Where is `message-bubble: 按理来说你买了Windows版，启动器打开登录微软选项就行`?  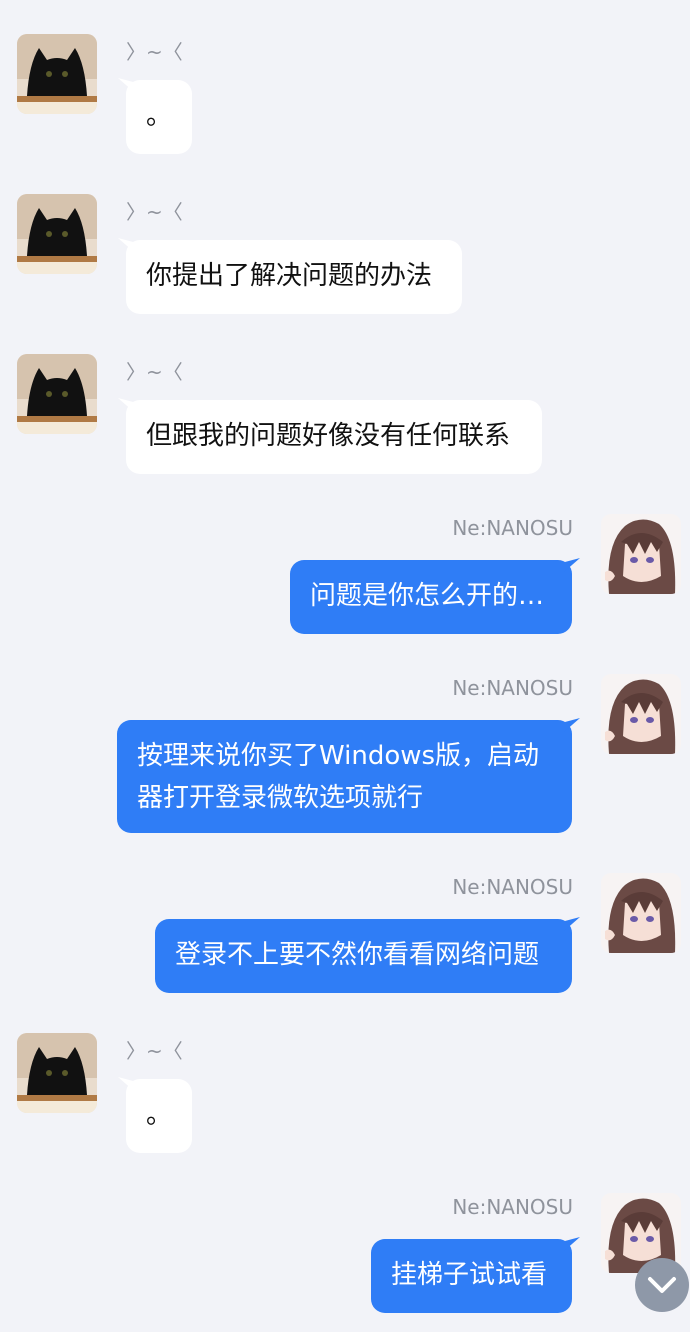
message-bubble: 按理来说你买了Windows版，启动器打开登录微软选项就行 is located at coordinates (344, 776).